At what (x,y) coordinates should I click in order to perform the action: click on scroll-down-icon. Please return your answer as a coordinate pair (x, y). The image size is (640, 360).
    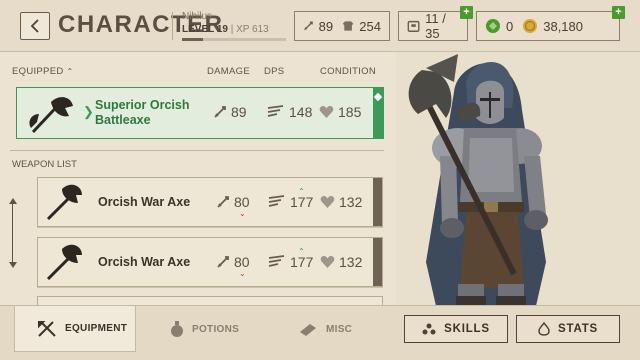
    Looking at the image, I should click on (13, 265).